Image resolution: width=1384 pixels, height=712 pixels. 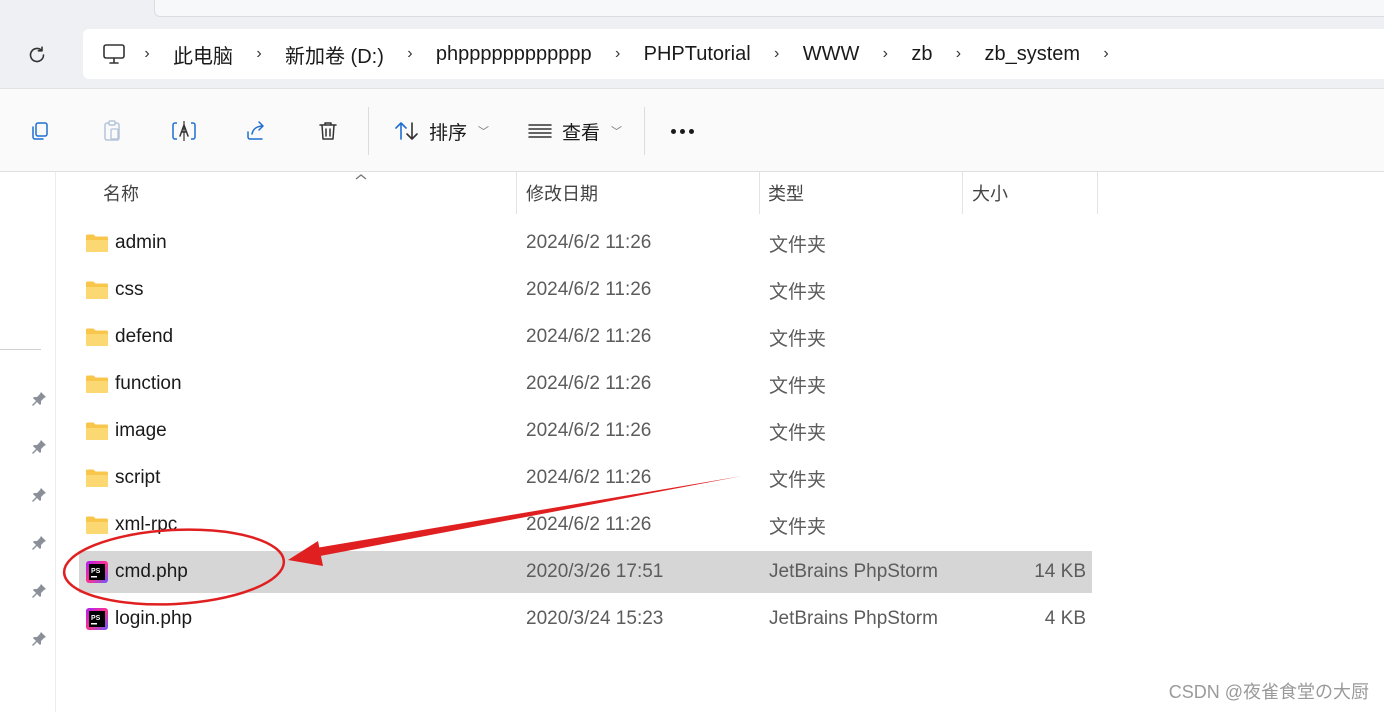 I want to click on breadcrumb-phptutorial: PHPTutorial, so click(x=697, y=54).